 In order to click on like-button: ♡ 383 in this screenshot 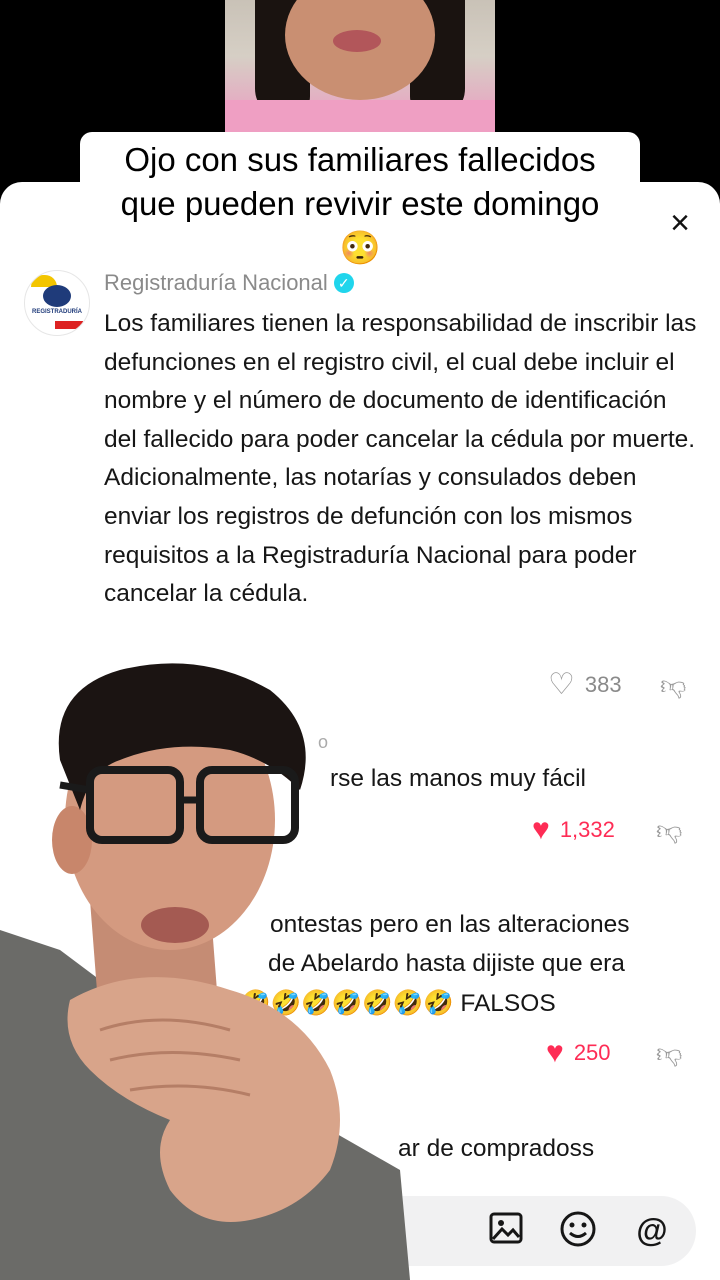, I will do `click(585, 685)`.